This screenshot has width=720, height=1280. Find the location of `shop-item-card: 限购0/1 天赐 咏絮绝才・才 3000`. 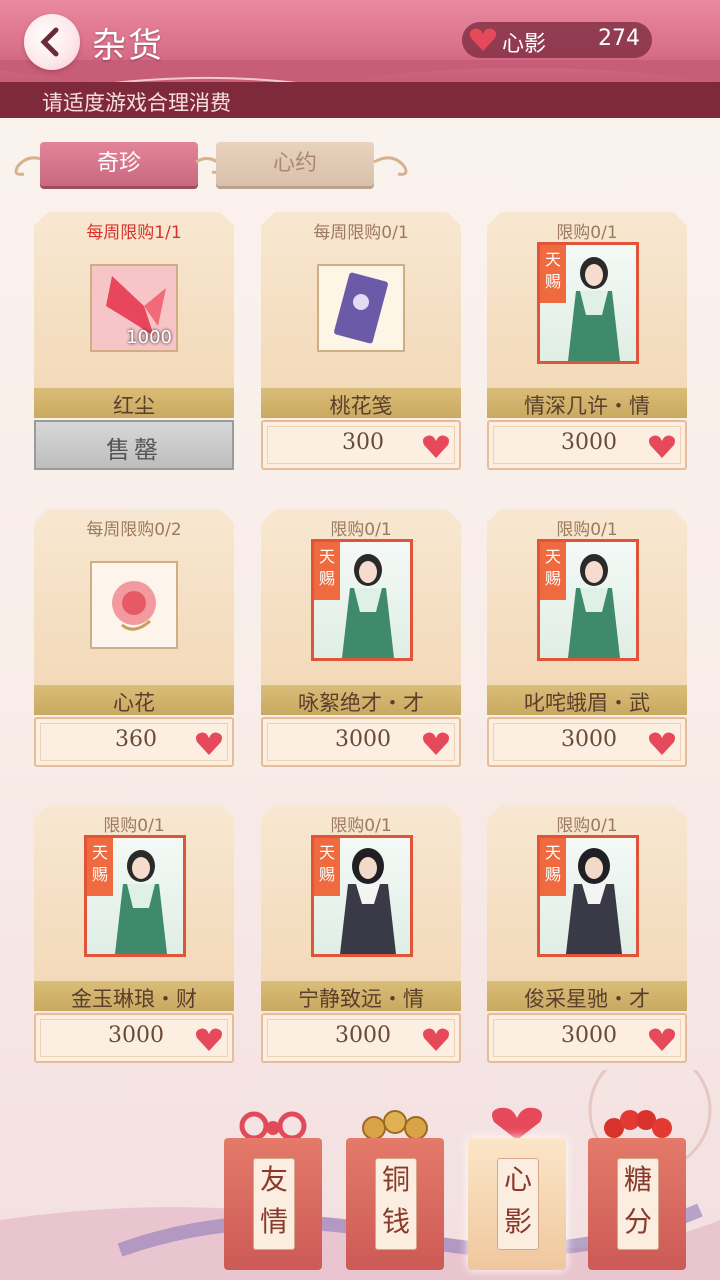

shop-item-card: 限购0/1 天赐 咏絮绝才・才 3000 is located at coordinates (361, 638).